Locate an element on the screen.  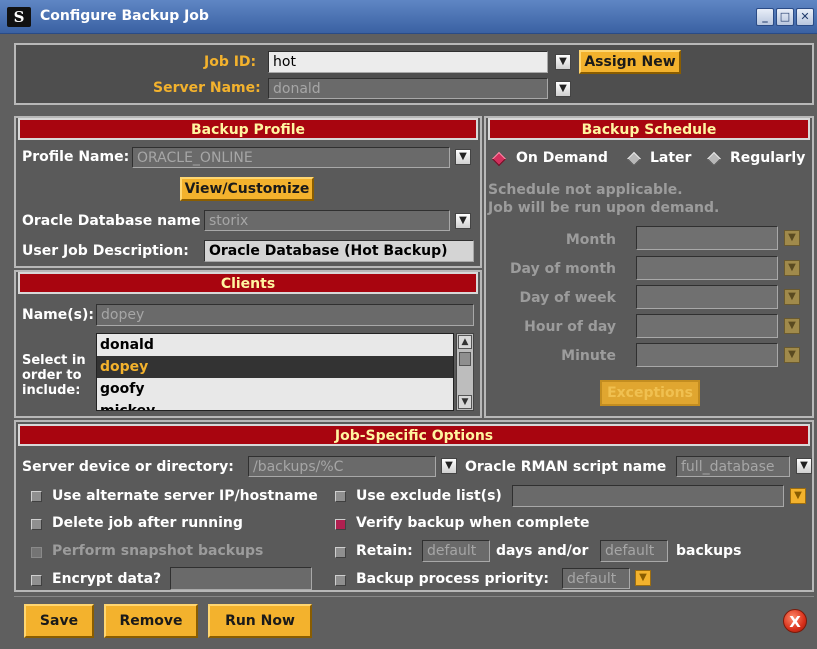
save-button: Save is located at coordinates (59, 621).